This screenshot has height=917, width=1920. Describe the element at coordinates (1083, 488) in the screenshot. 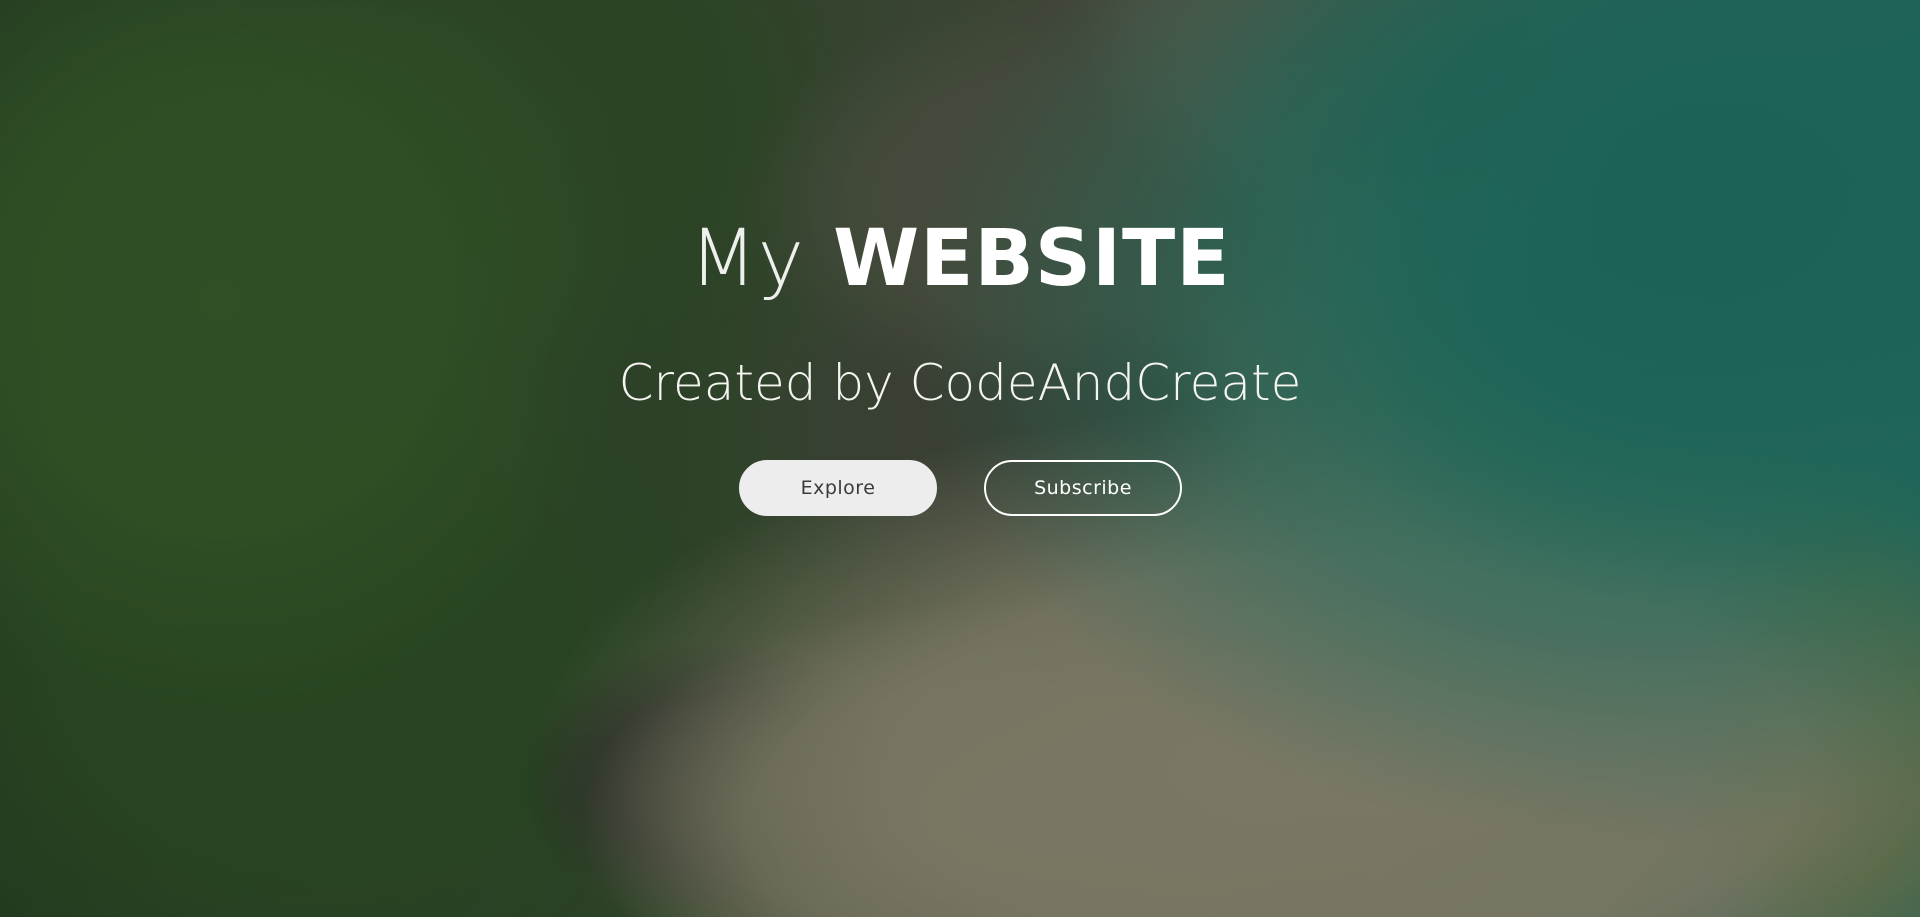

I see `subscribe-button: Subscribe` at that location.